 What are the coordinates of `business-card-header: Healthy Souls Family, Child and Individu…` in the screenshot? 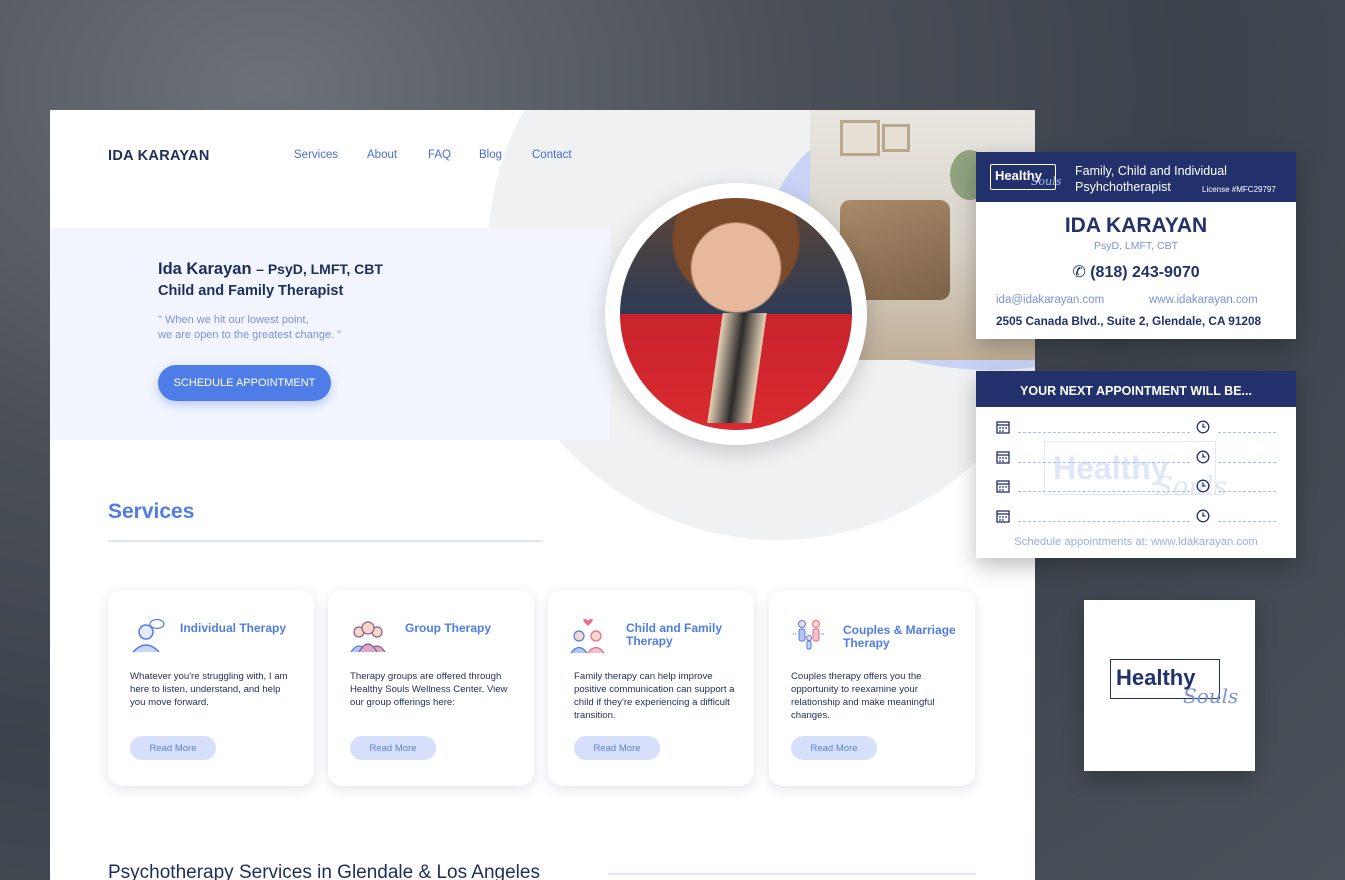 It's located at (1136, 177).